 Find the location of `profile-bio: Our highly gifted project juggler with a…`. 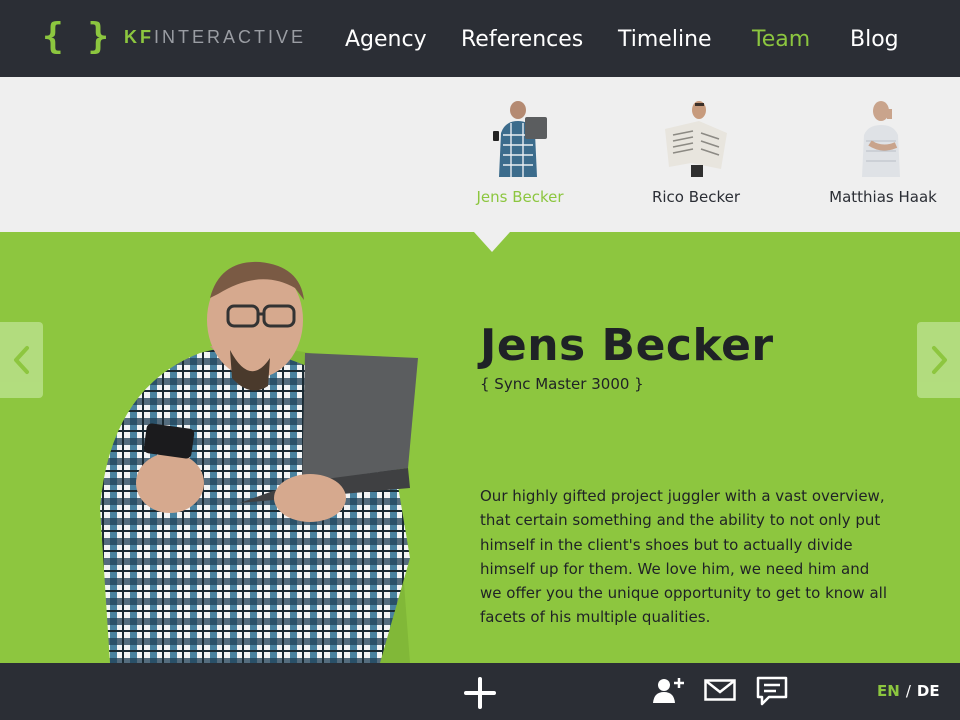

profile-bio: Our highly gifted project juggler with a… is located at coordinates (683, 557).